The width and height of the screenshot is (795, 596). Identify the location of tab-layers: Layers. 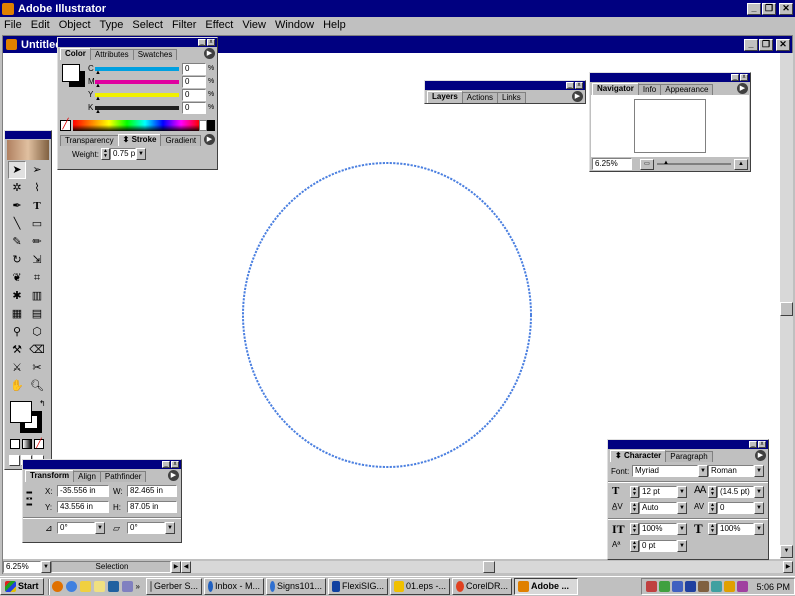
(445, 97).